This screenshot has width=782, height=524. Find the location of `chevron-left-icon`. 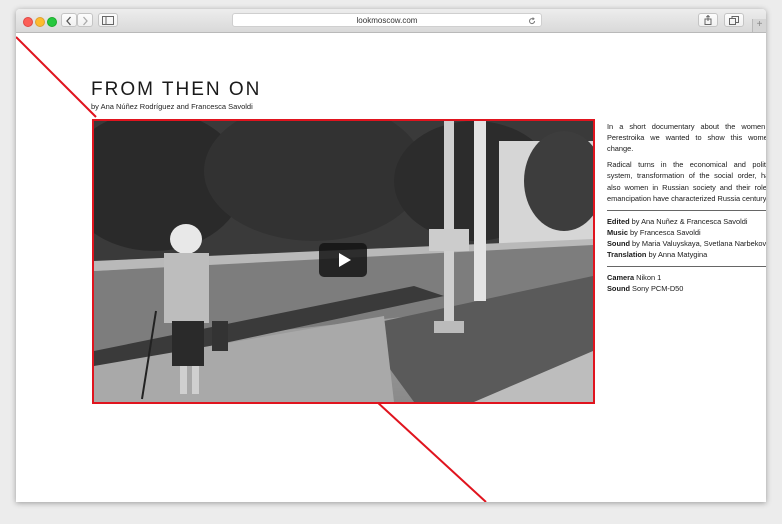

chevron-left-icon is located at coordinates (68, 21).